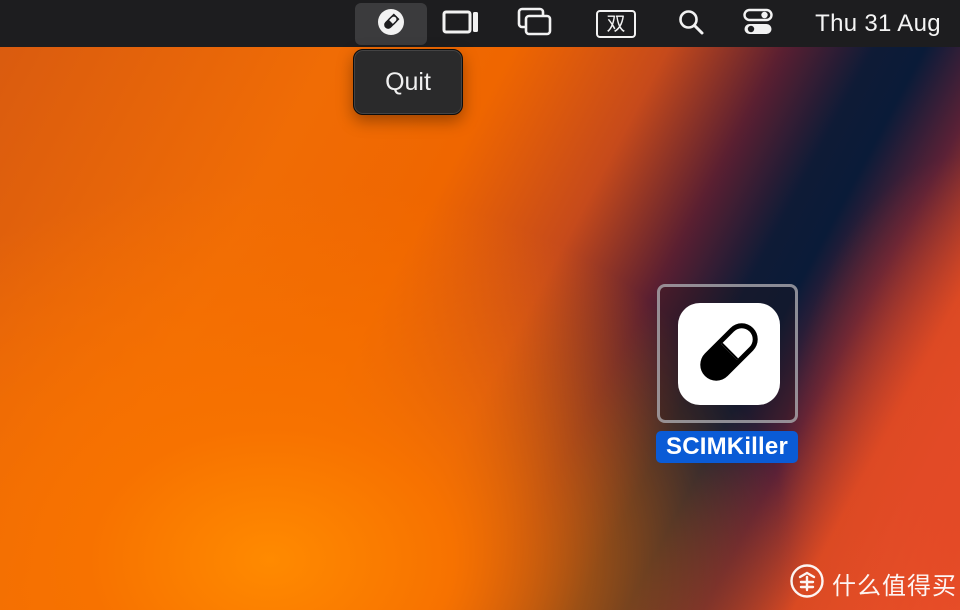  I want to click on menu-bar-clock: Thu 31 Aug, so click(878, 24).